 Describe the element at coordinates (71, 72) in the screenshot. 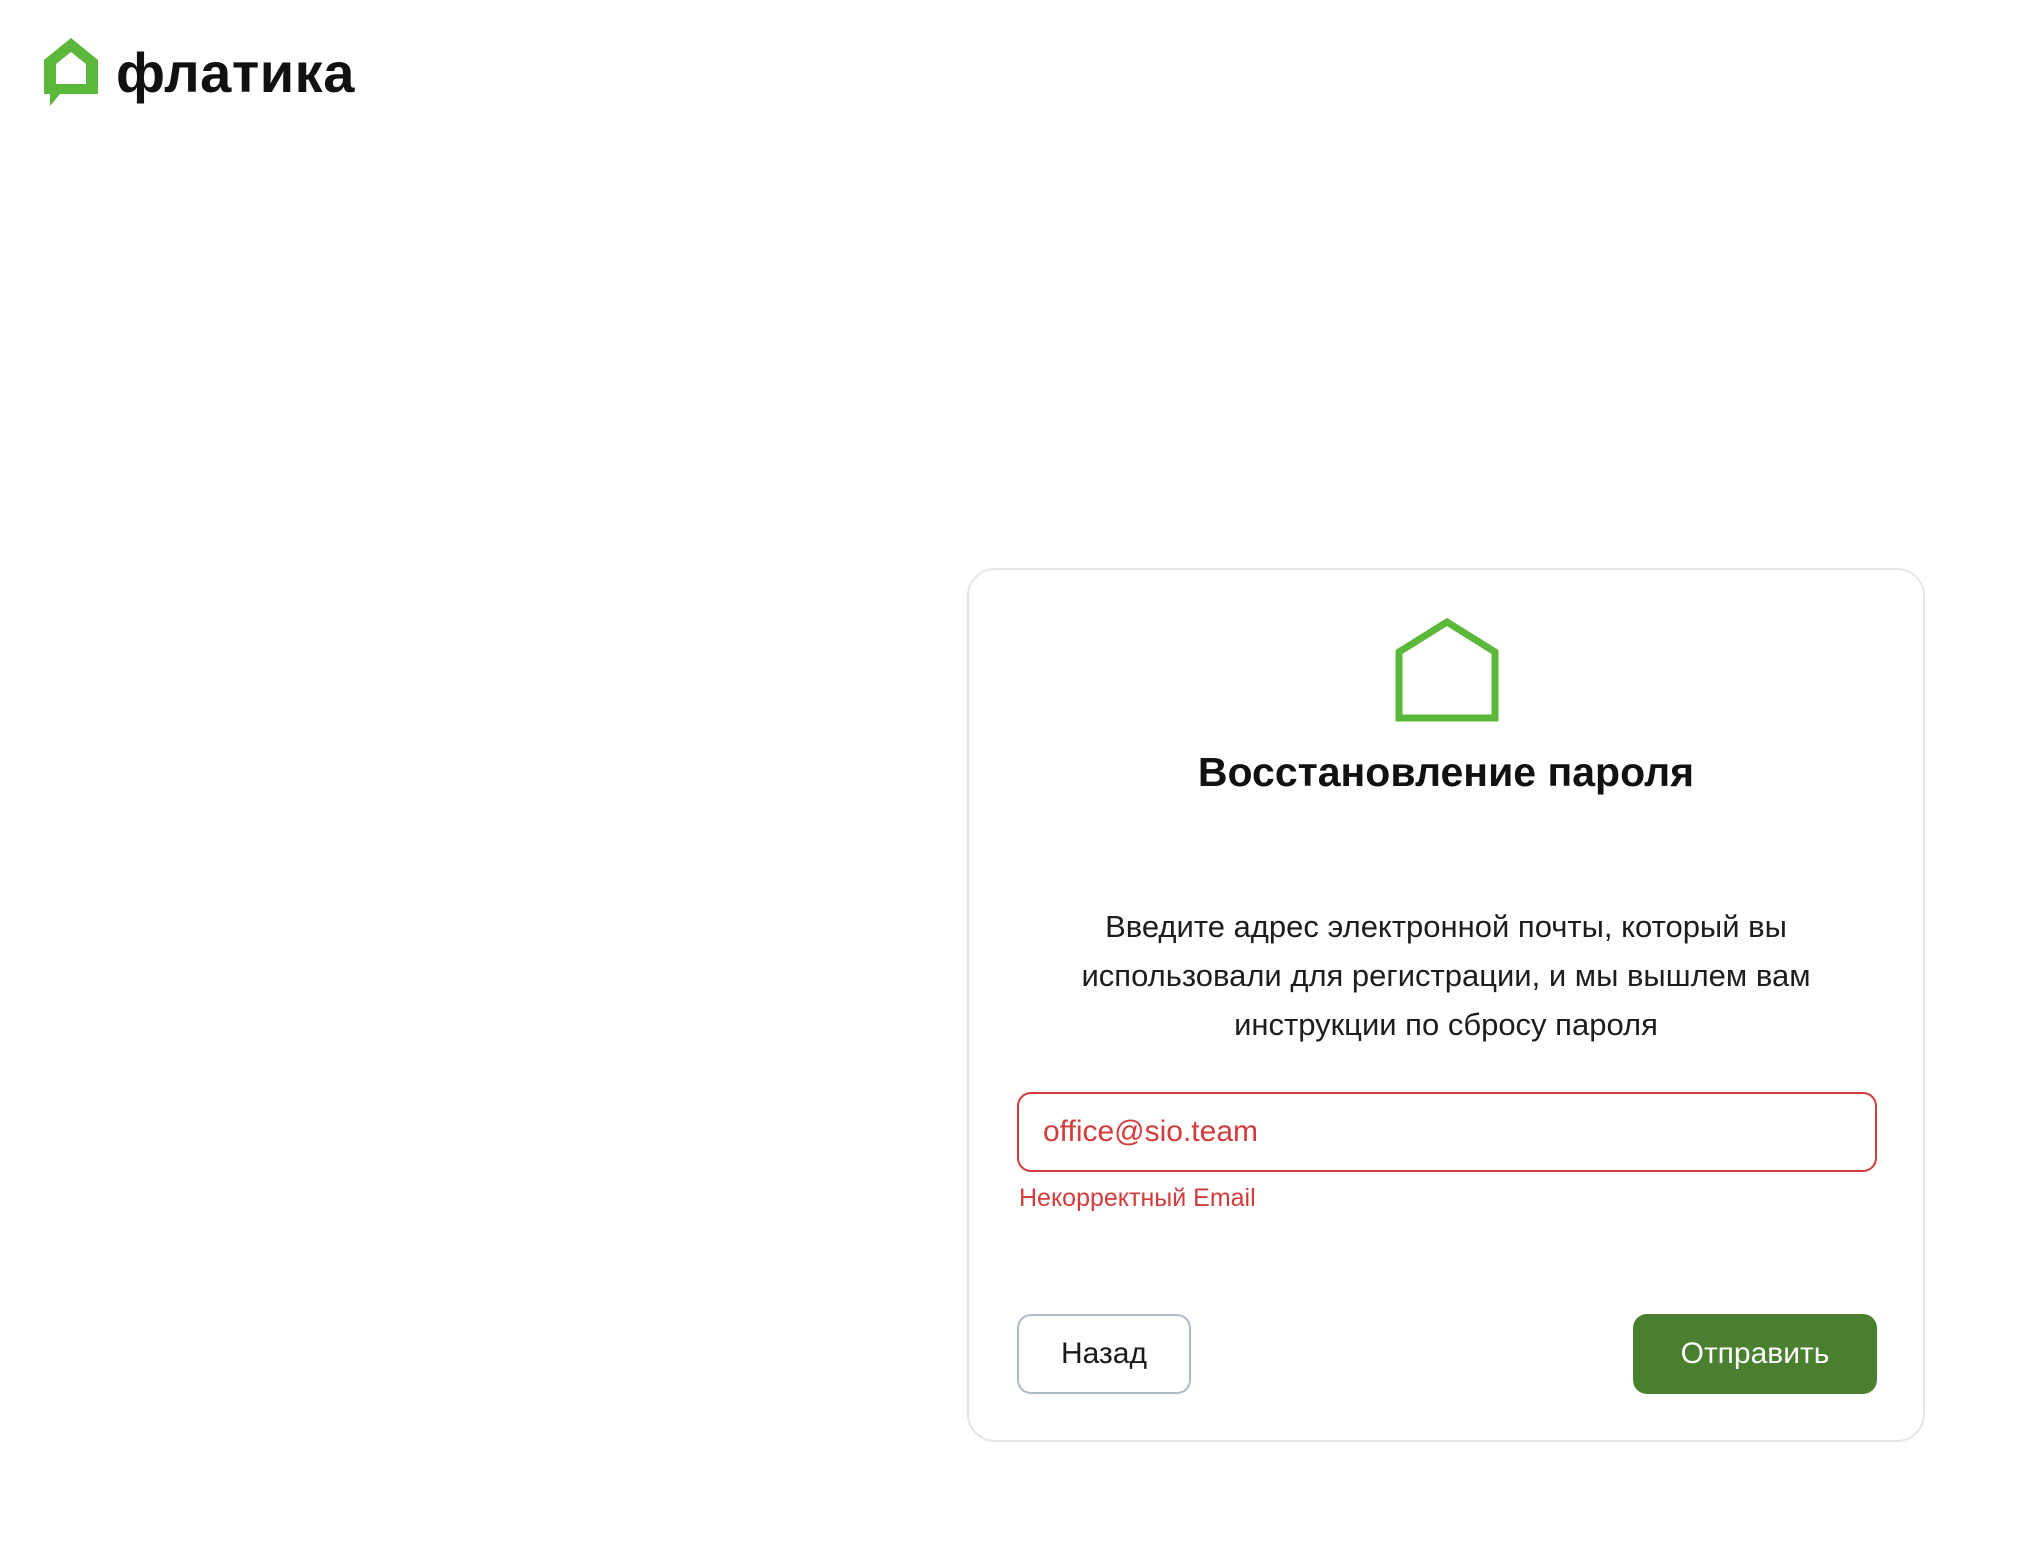

I see `house-bubble-icon` at that location.